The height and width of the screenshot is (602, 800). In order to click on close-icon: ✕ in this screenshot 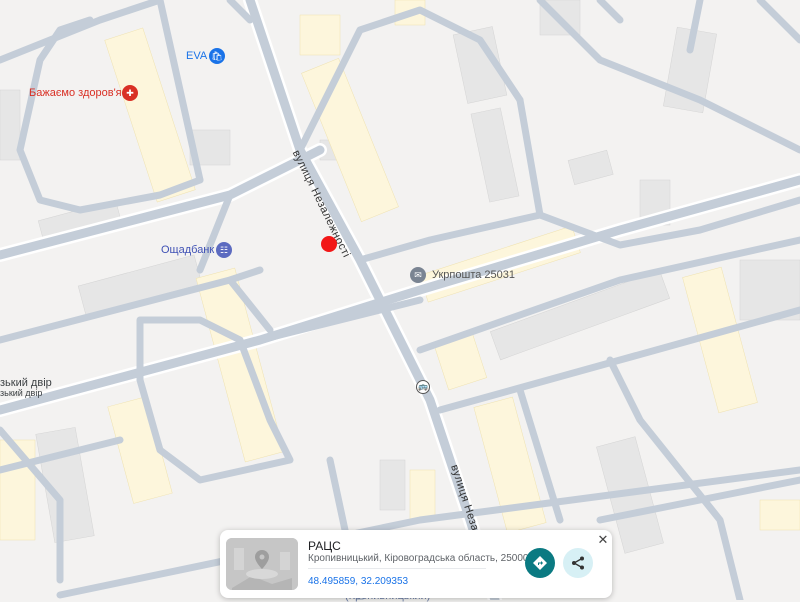, I will do `click(603, 540)`.